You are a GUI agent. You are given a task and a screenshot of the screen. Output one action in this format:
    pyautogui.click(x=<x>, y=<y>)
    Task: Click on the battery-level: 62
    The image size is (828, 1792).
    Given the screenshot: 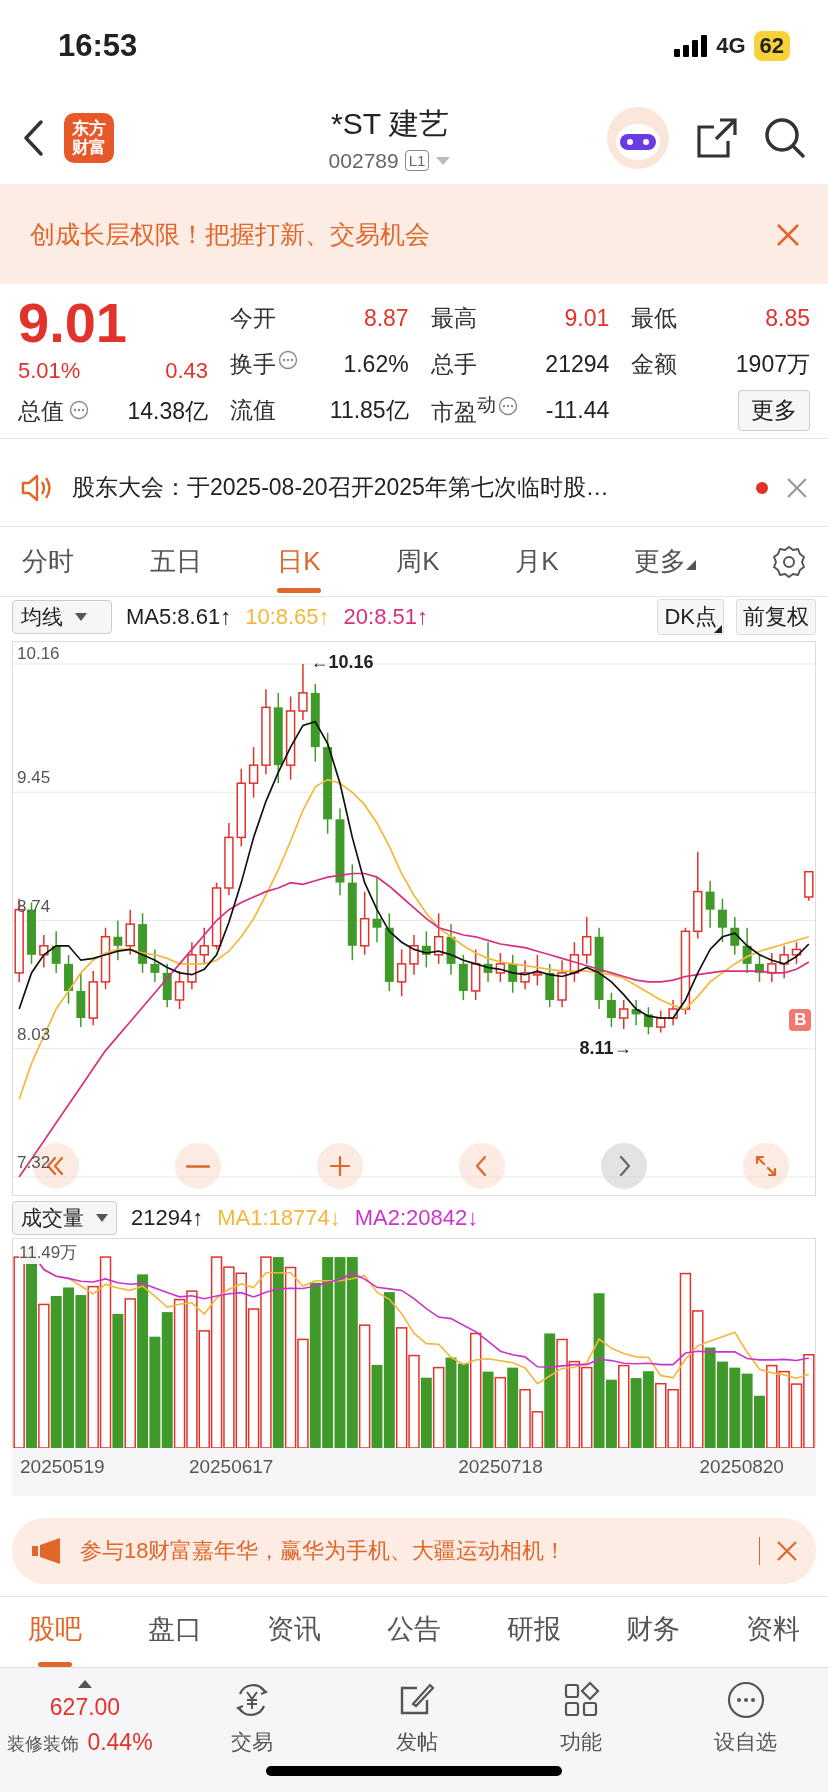 What is the action you would take?
    pyautogui.click(x=771, y=46)
    